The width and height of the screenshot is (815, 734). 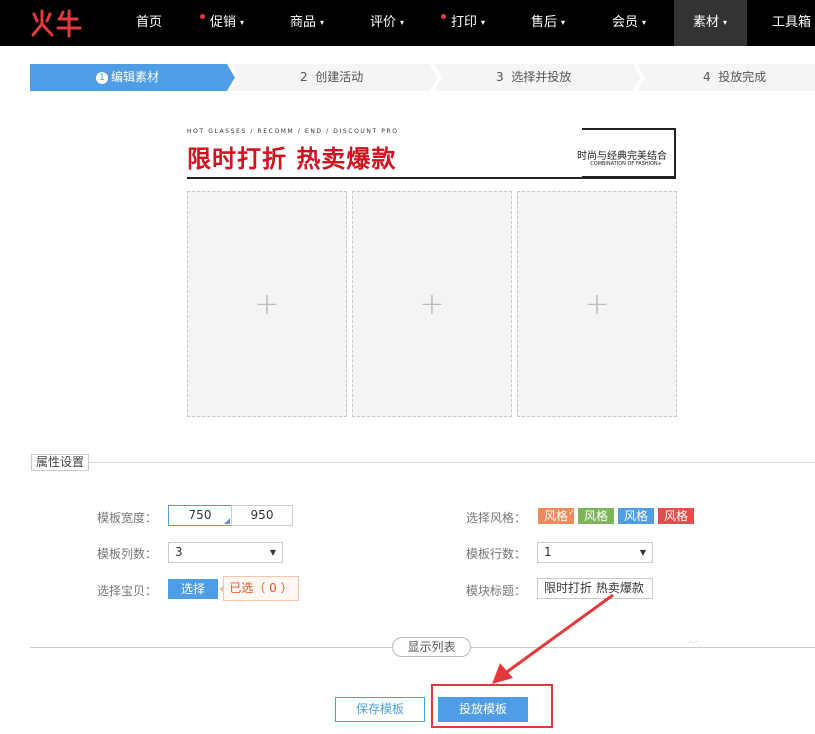 I want to click on step-create-activity: 2 创建活动, so click(x=331, y=77).